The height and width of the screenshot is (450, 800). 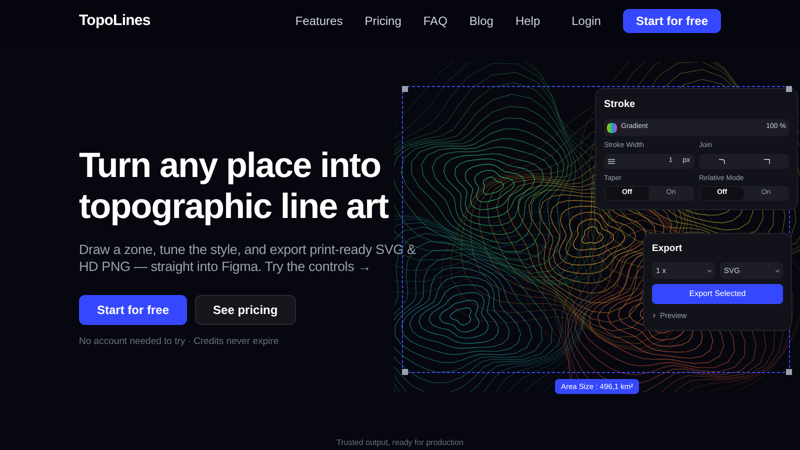 I want to click on gradient-swatch-icon, so click(x=612, y=127).